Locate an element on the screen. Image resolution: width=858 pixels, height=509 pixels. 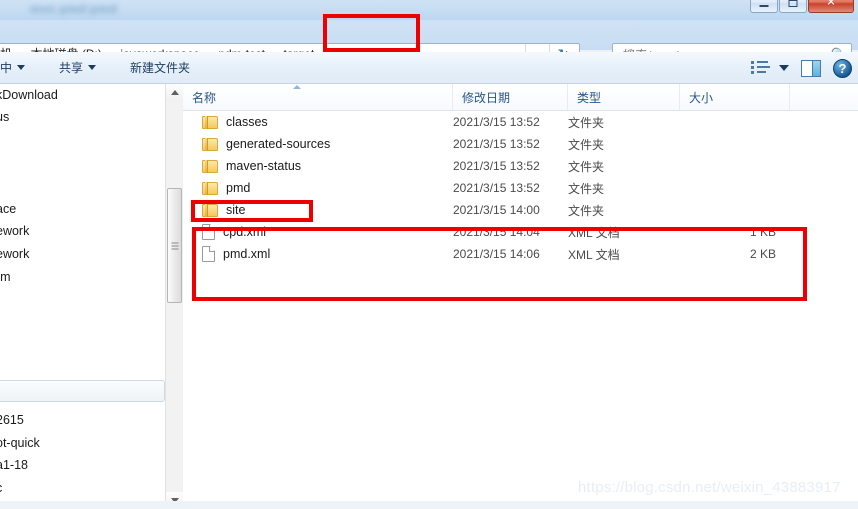
sidebar-item-9: c is located at coordinates (1, 488).